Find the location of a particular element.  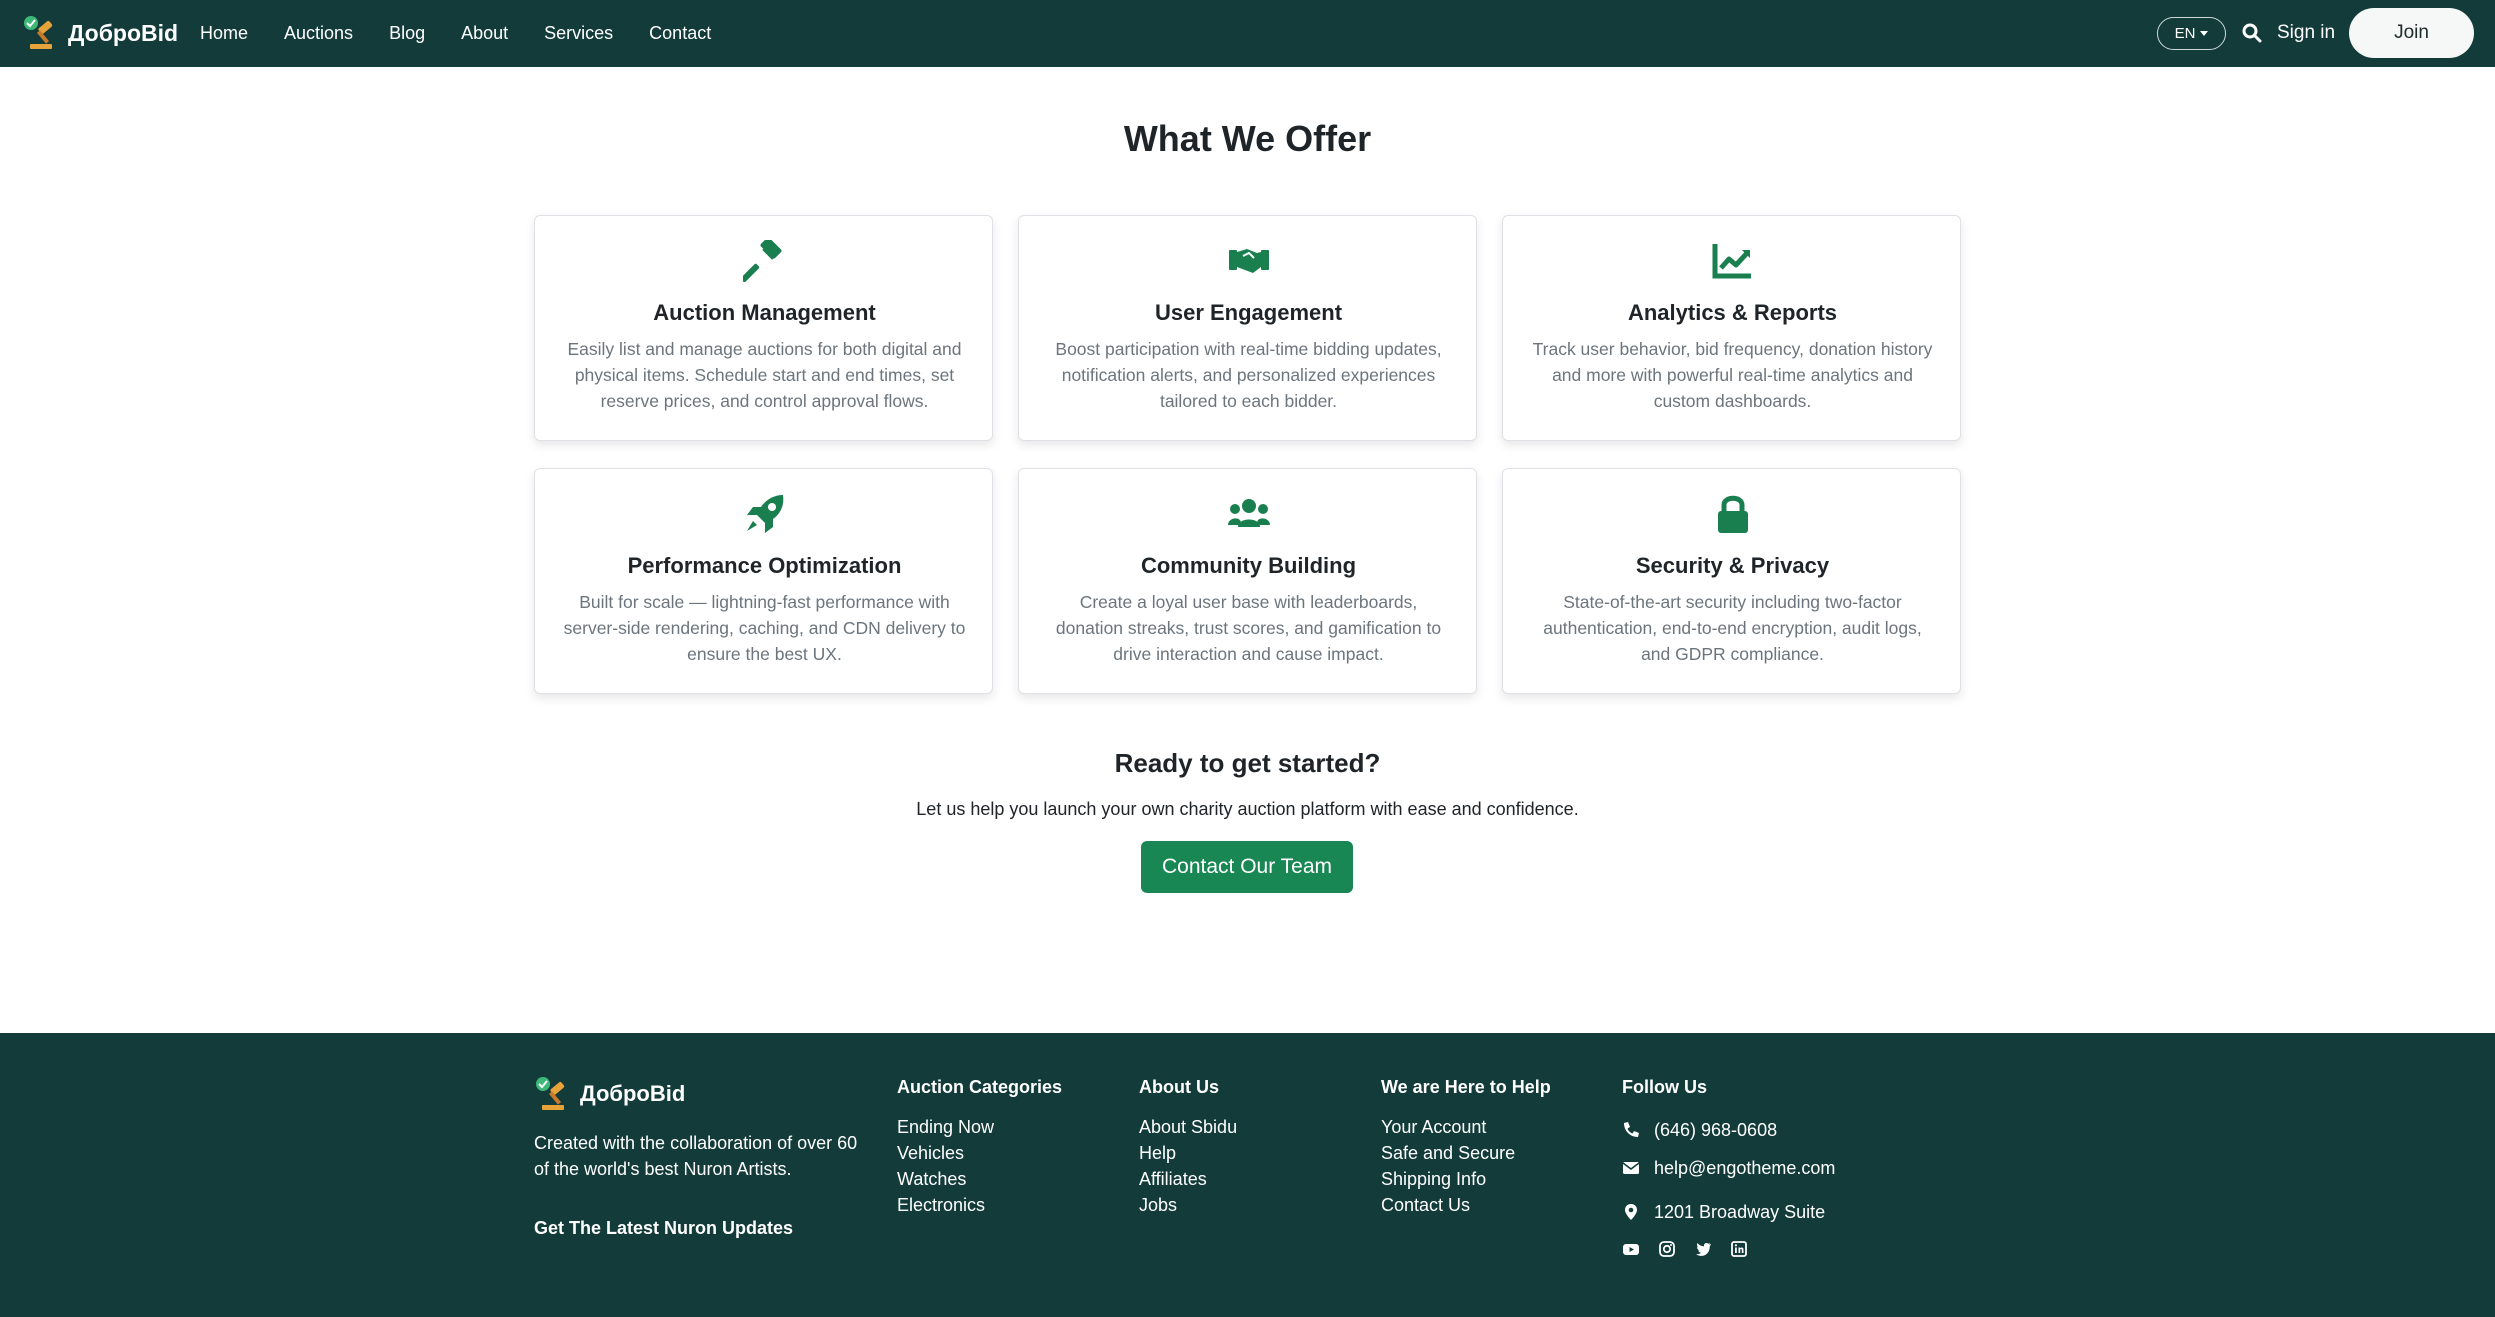

footer-column-title: Auction Categories is located at coordinates (980, 1087).